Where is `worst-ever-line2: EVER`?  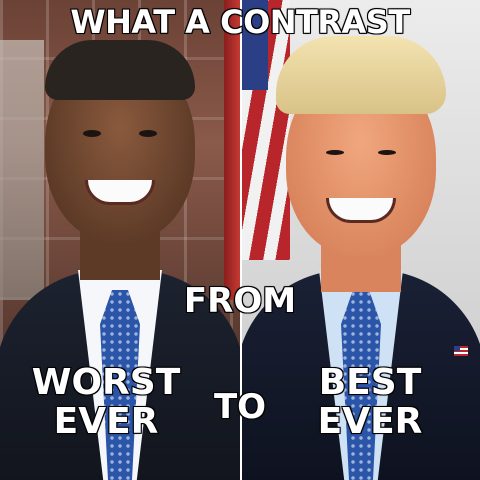
worst-ever-line2: EVER is located at coordinates (106, 421).